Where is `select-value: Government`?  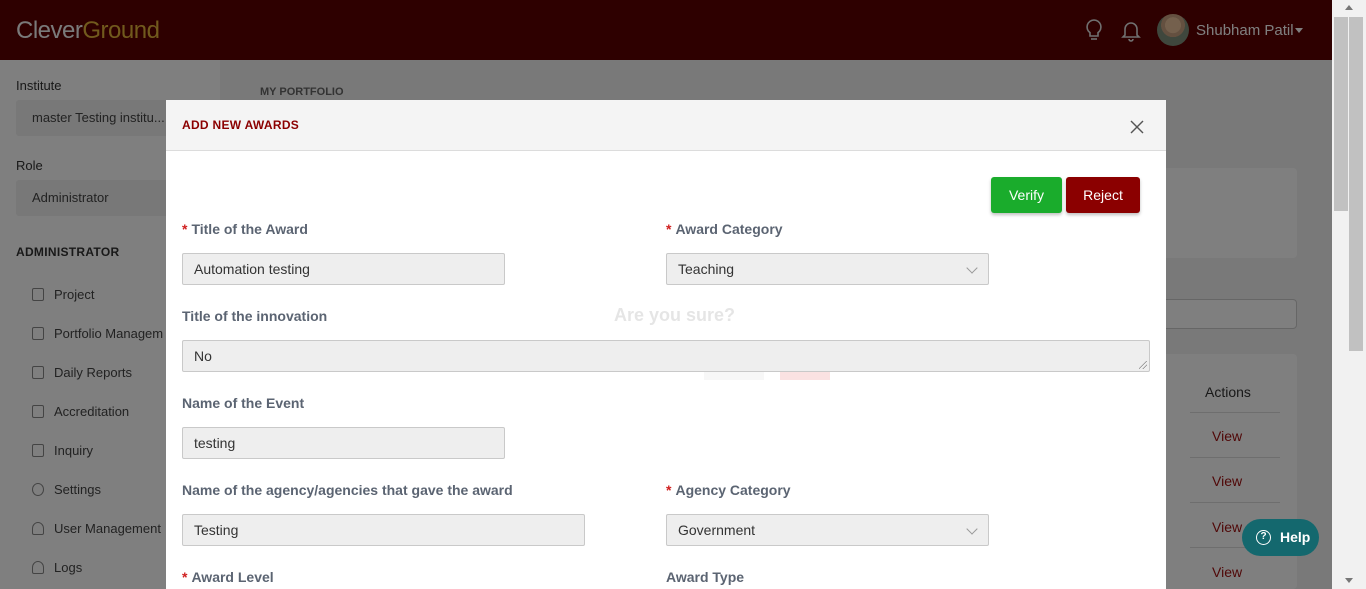
select-value: Government is located at coordinates (717, 530).